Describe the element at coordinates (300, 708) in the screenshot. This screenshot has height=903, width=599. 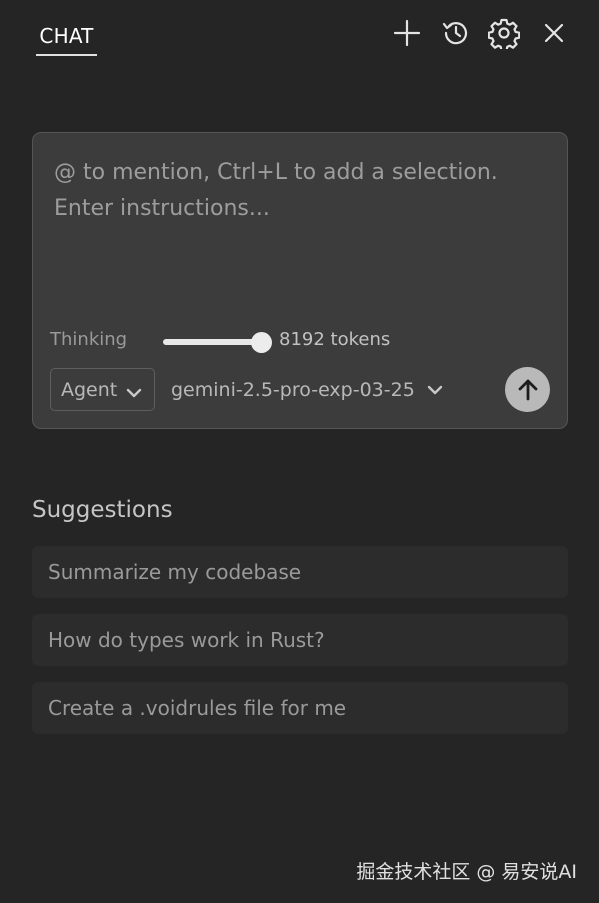
I see `suggestion-item: Create a .voidrules file for me` at that location.